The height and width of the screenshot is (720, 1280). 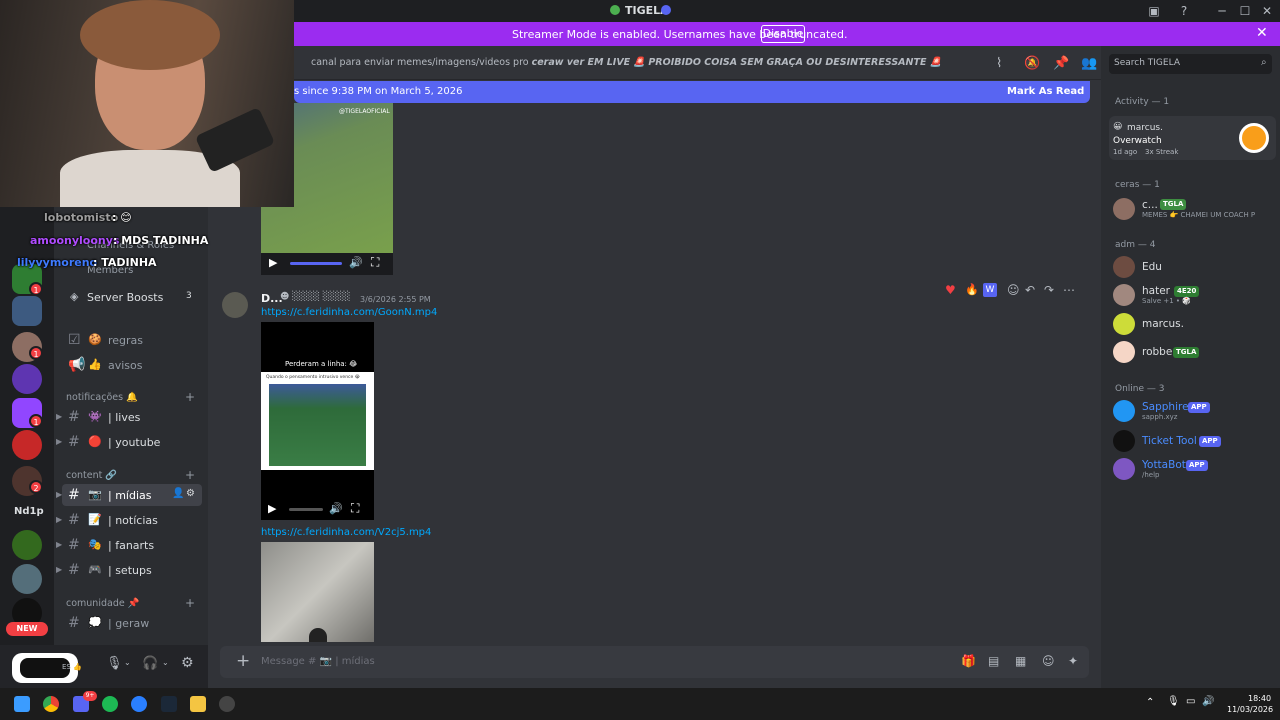 What do you see at coordinates (102, 397) in the screenshot?
I see `category-notificacoes: notificações 🔔` at bounding box center [102, 397].